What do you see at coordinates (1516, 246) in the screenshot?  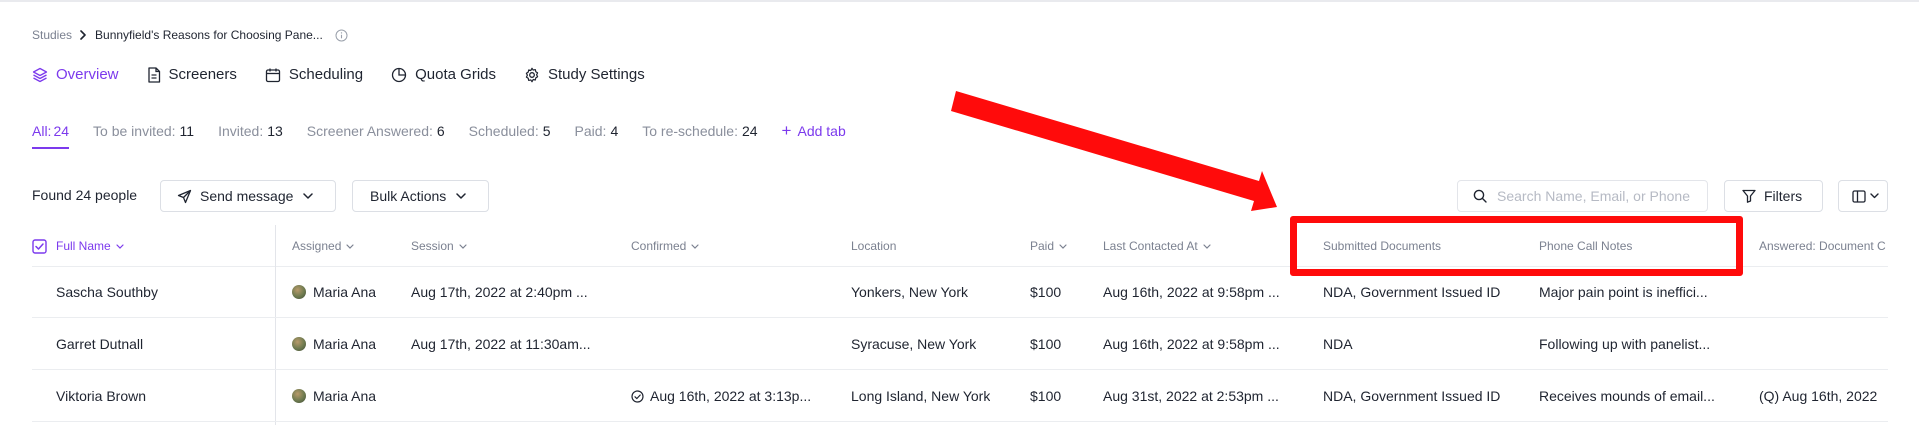 I see `annotation-highlight-box` at bounding box center [1516, 246].